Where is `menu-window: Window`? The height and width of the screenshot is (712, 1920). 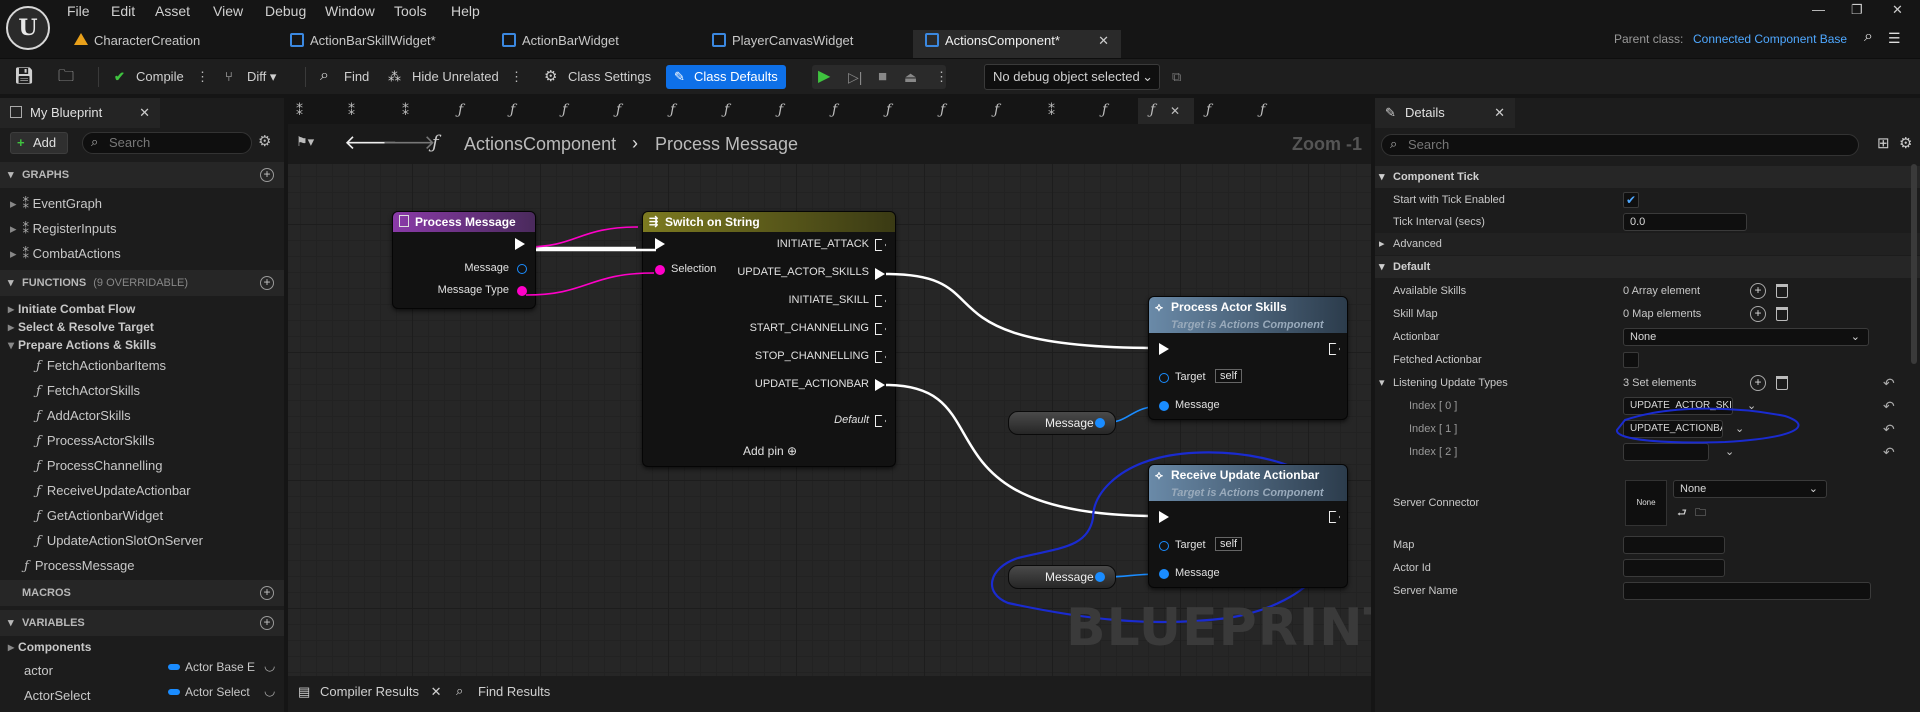
menu-window: Window is located at coordinates (350, 11).